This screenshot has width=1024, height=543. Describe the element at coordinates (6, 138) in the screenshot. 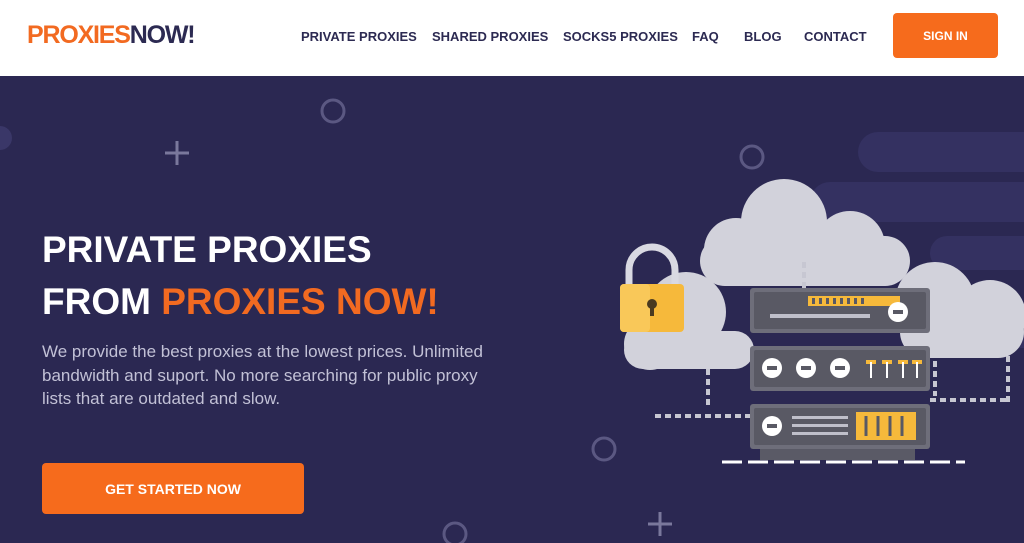

I see `circle-decoration` at that location.